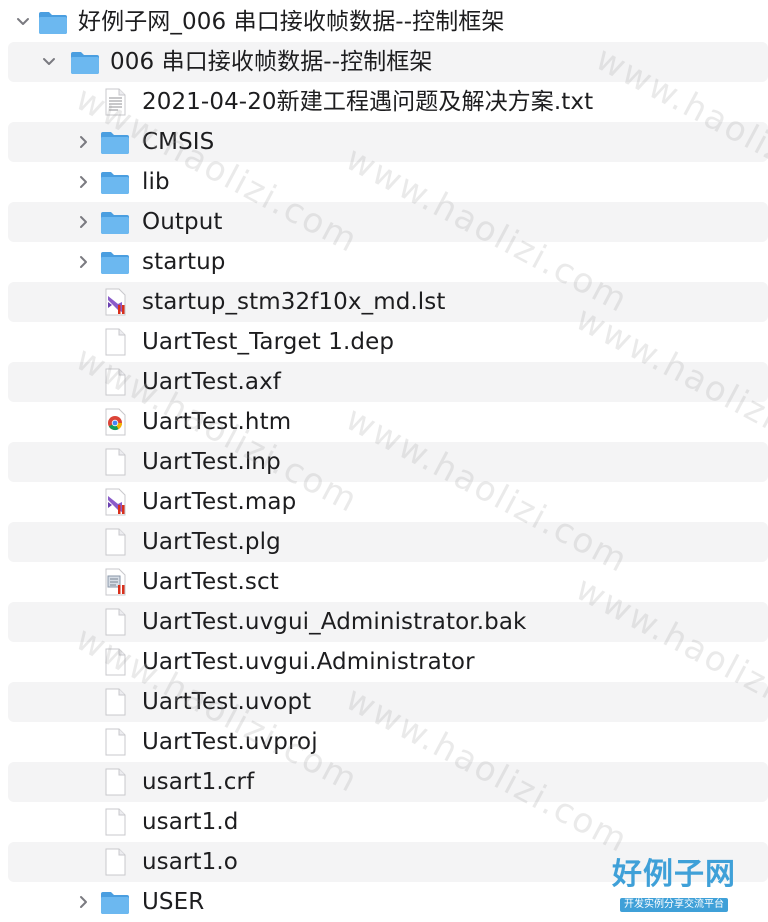 The image size is (768, 922). What do you see at coordinates (173, 902) in the screenshot?
I see `folder-name: USER` at bounding box center [173, 902].